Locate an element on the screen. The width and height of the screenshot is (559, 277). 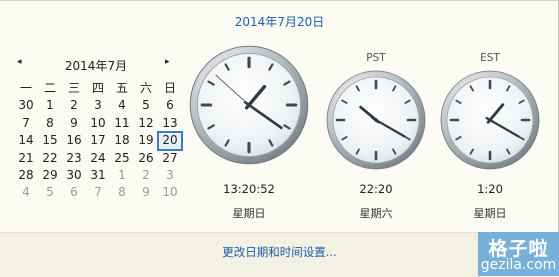
pst-analog-clock is located at coordinates (376, 120).